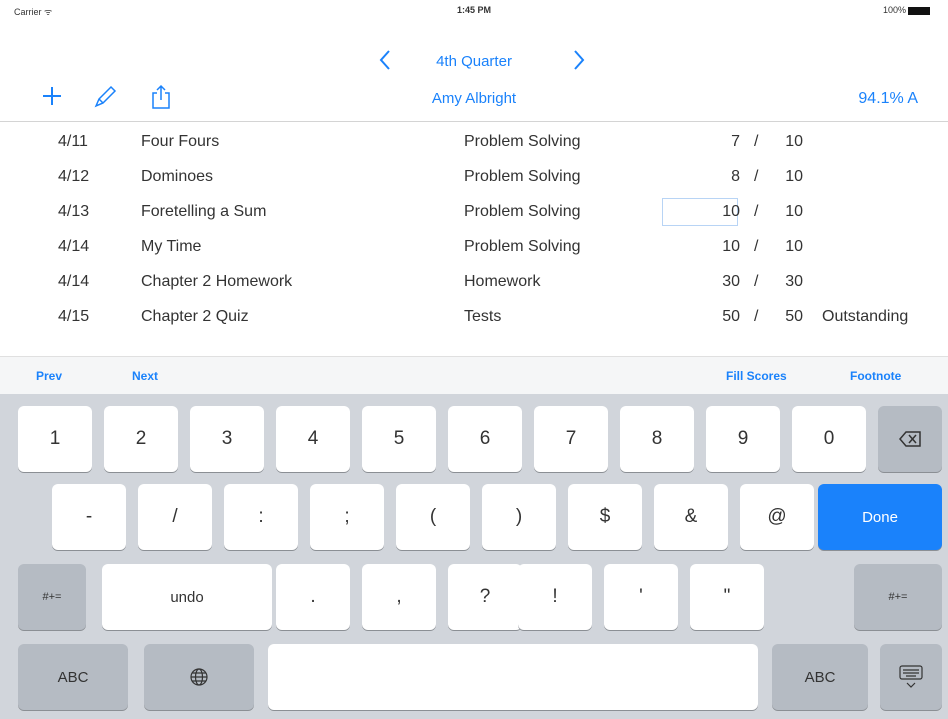 The image size is (948, 719). I want to click on key-semicolon: ;, so click(347, 517).